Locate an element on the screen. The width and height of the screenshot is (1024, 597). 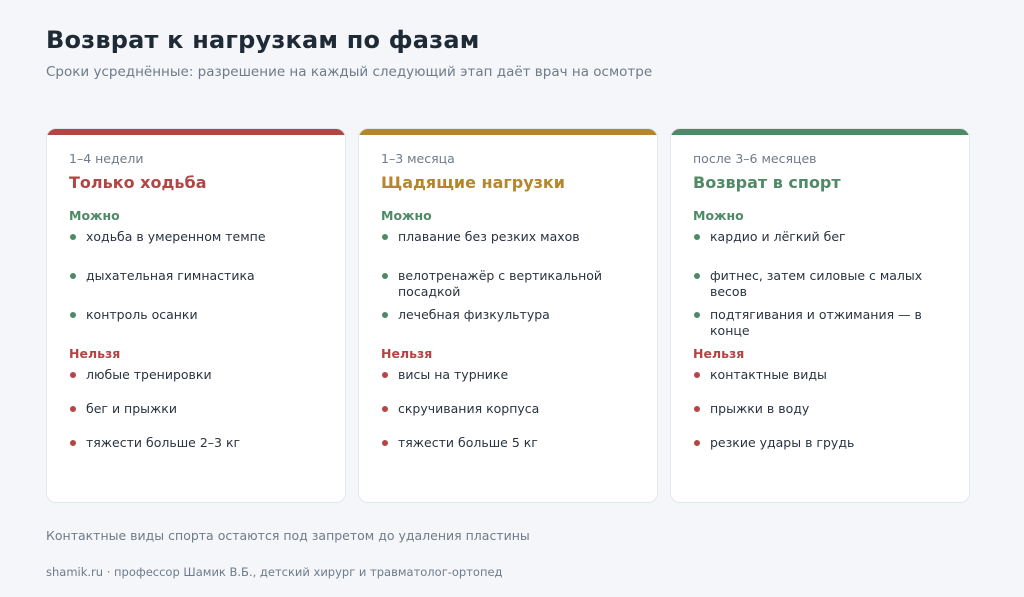
banned-item: тяжести больше 5 кг is located at coordinates (508, 443).